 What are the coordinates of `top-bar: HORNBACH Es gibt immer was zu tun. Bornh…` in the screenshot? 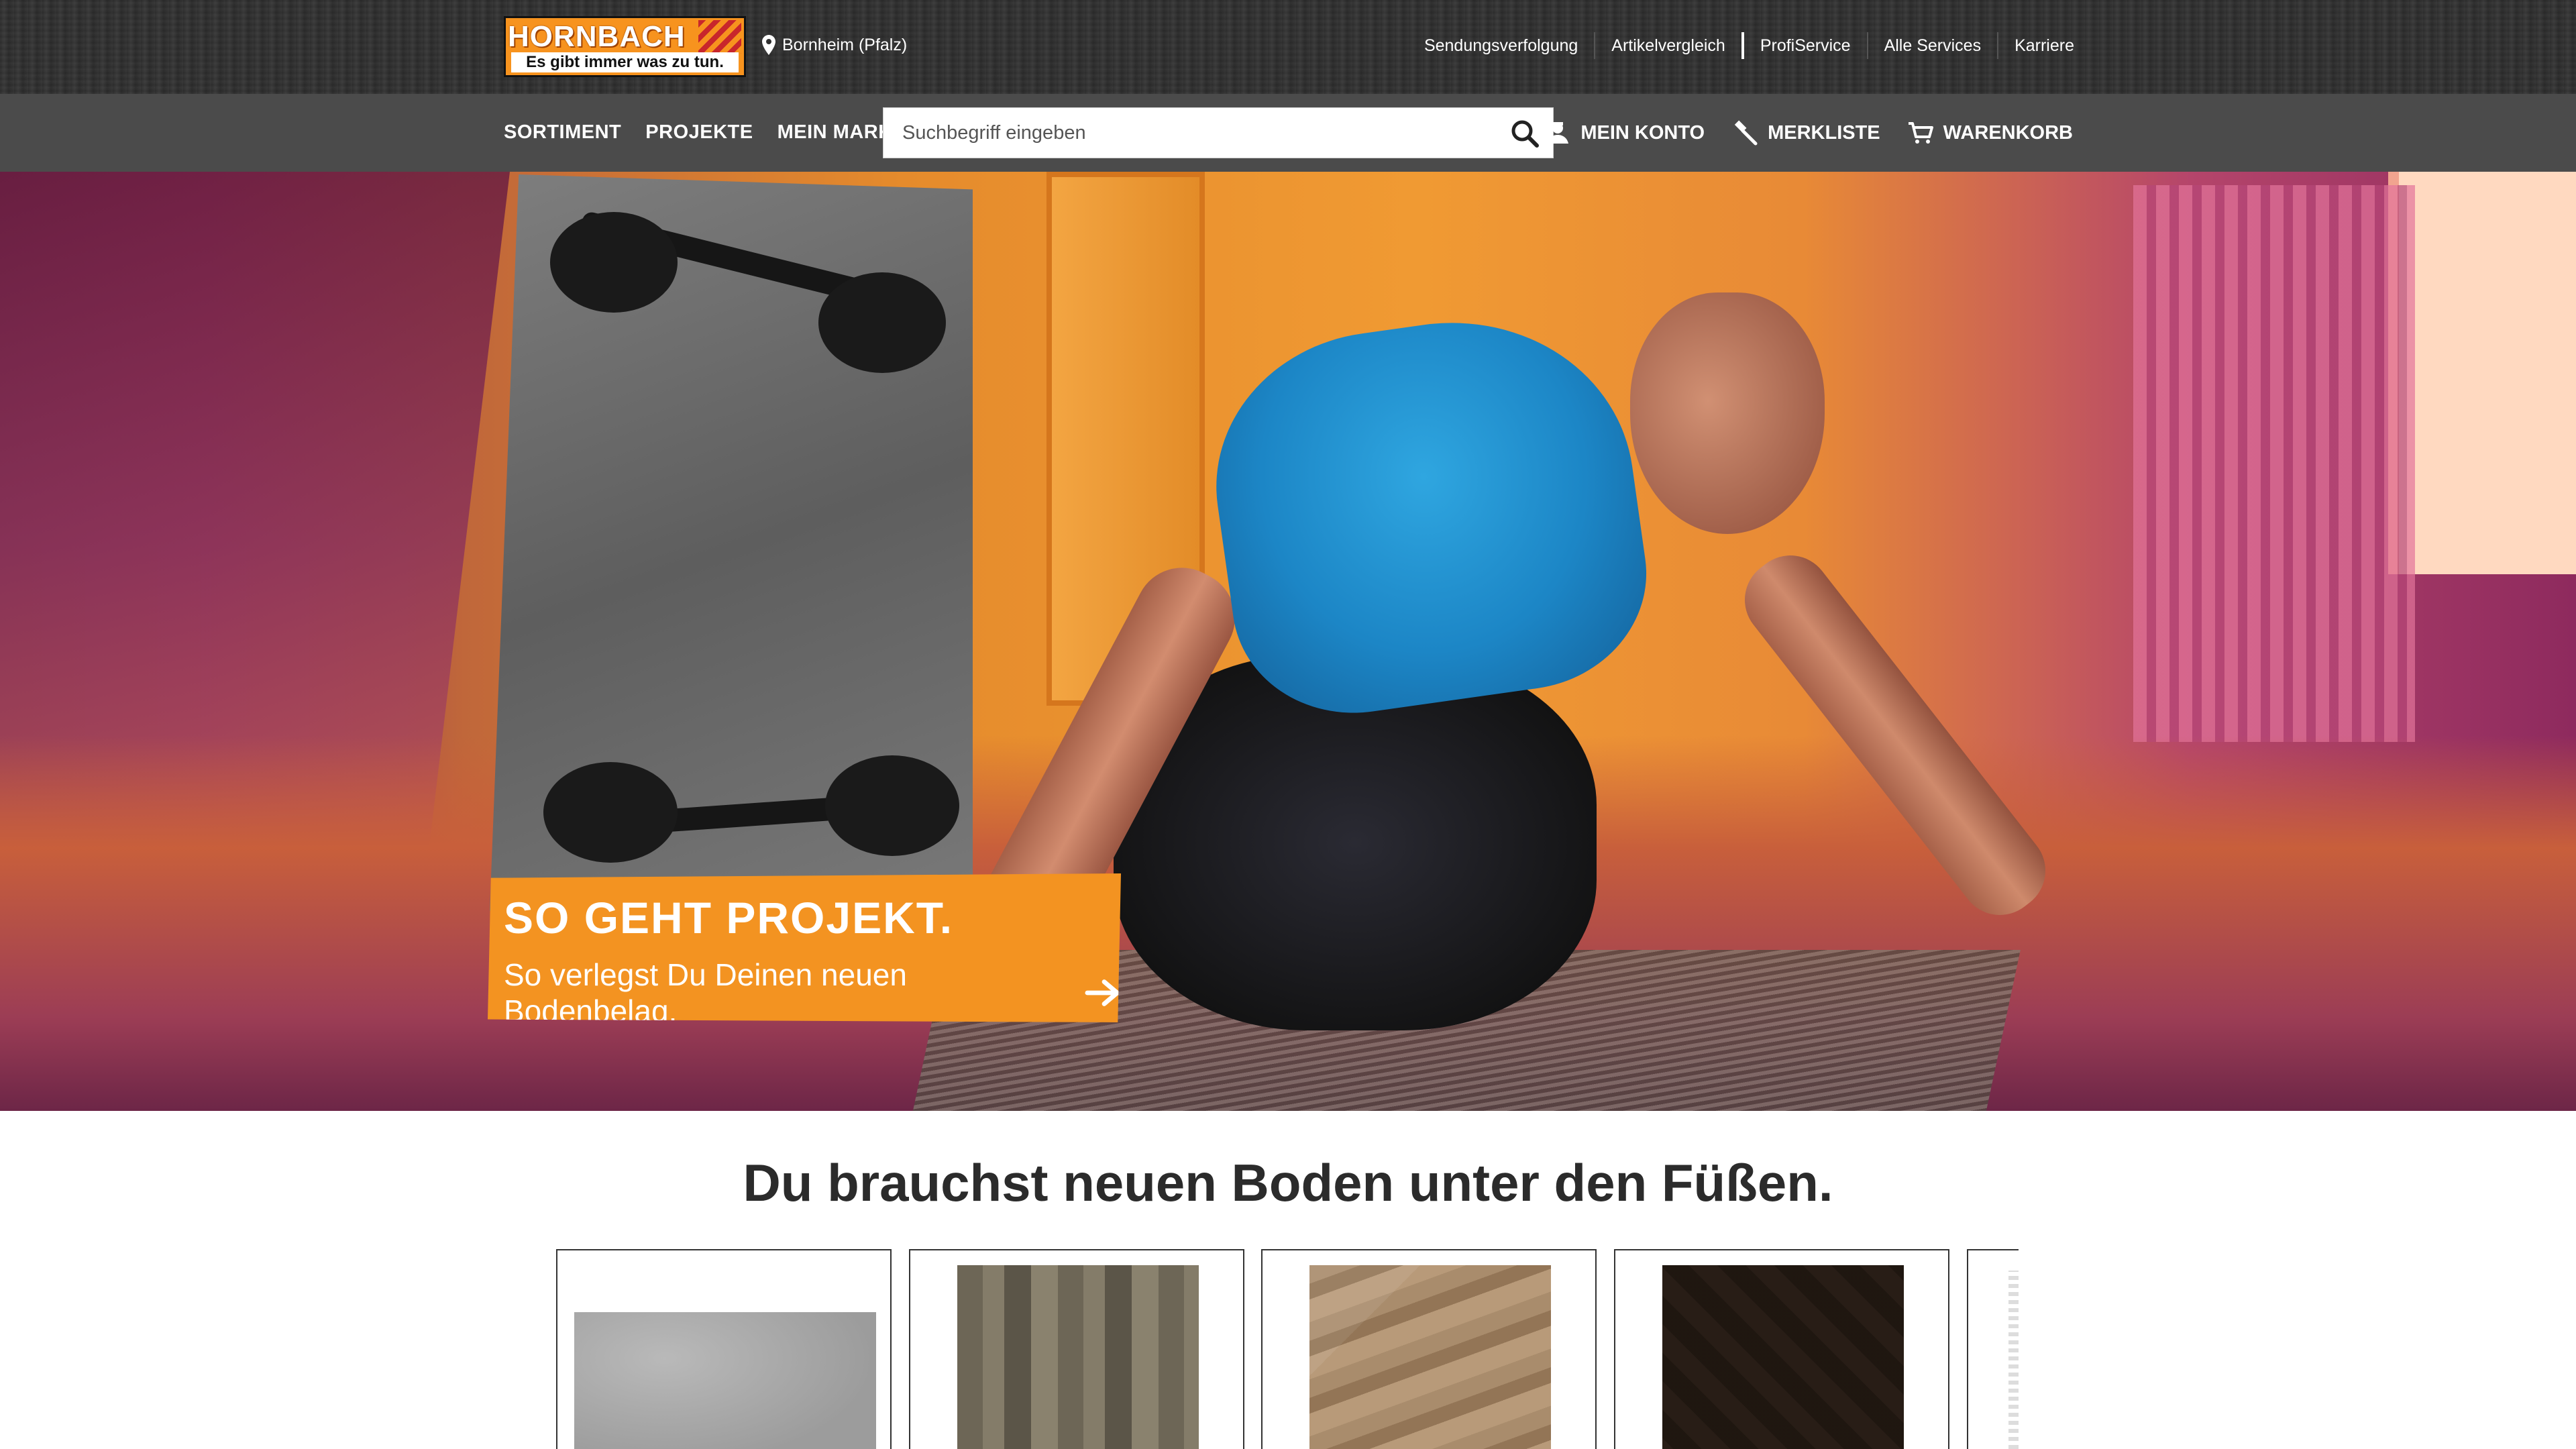 It's located at (1288, 47).